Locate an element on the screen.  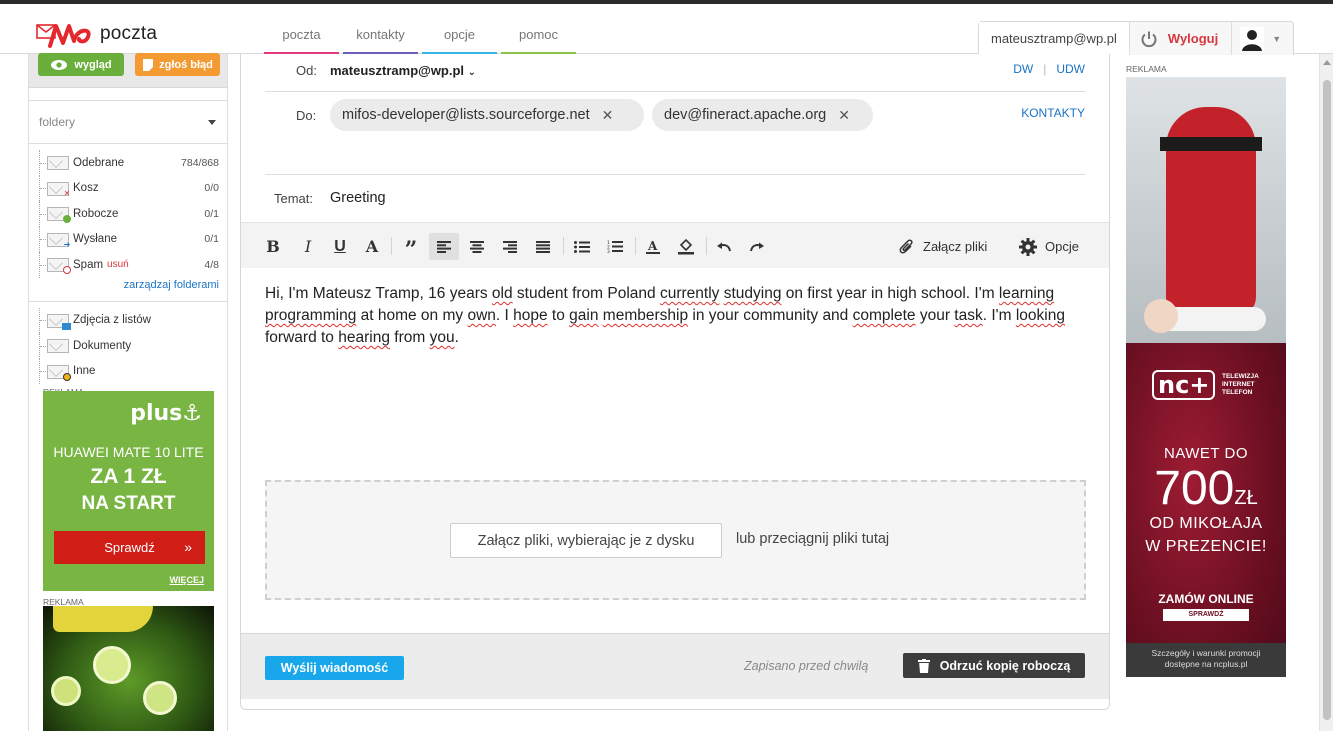
align-left-icon is located at coordinates (444, 246).